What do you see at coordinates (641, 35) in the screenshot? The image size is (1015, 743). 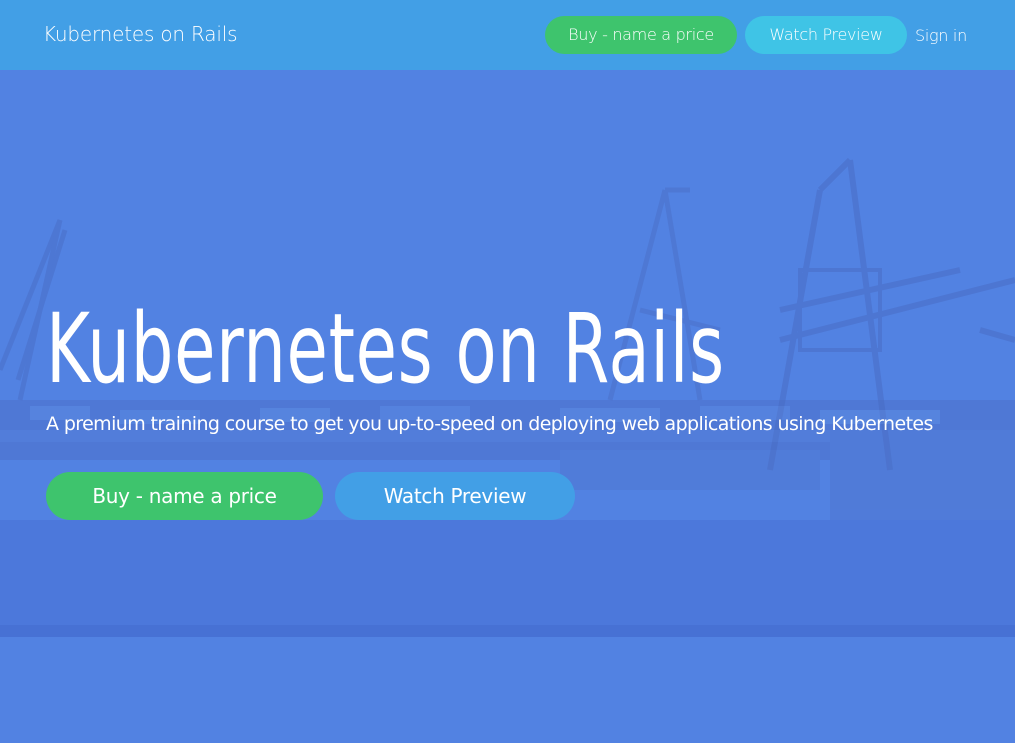 I see `nav-buy-button: Buy - name a price` at bounding box center [641, 35].